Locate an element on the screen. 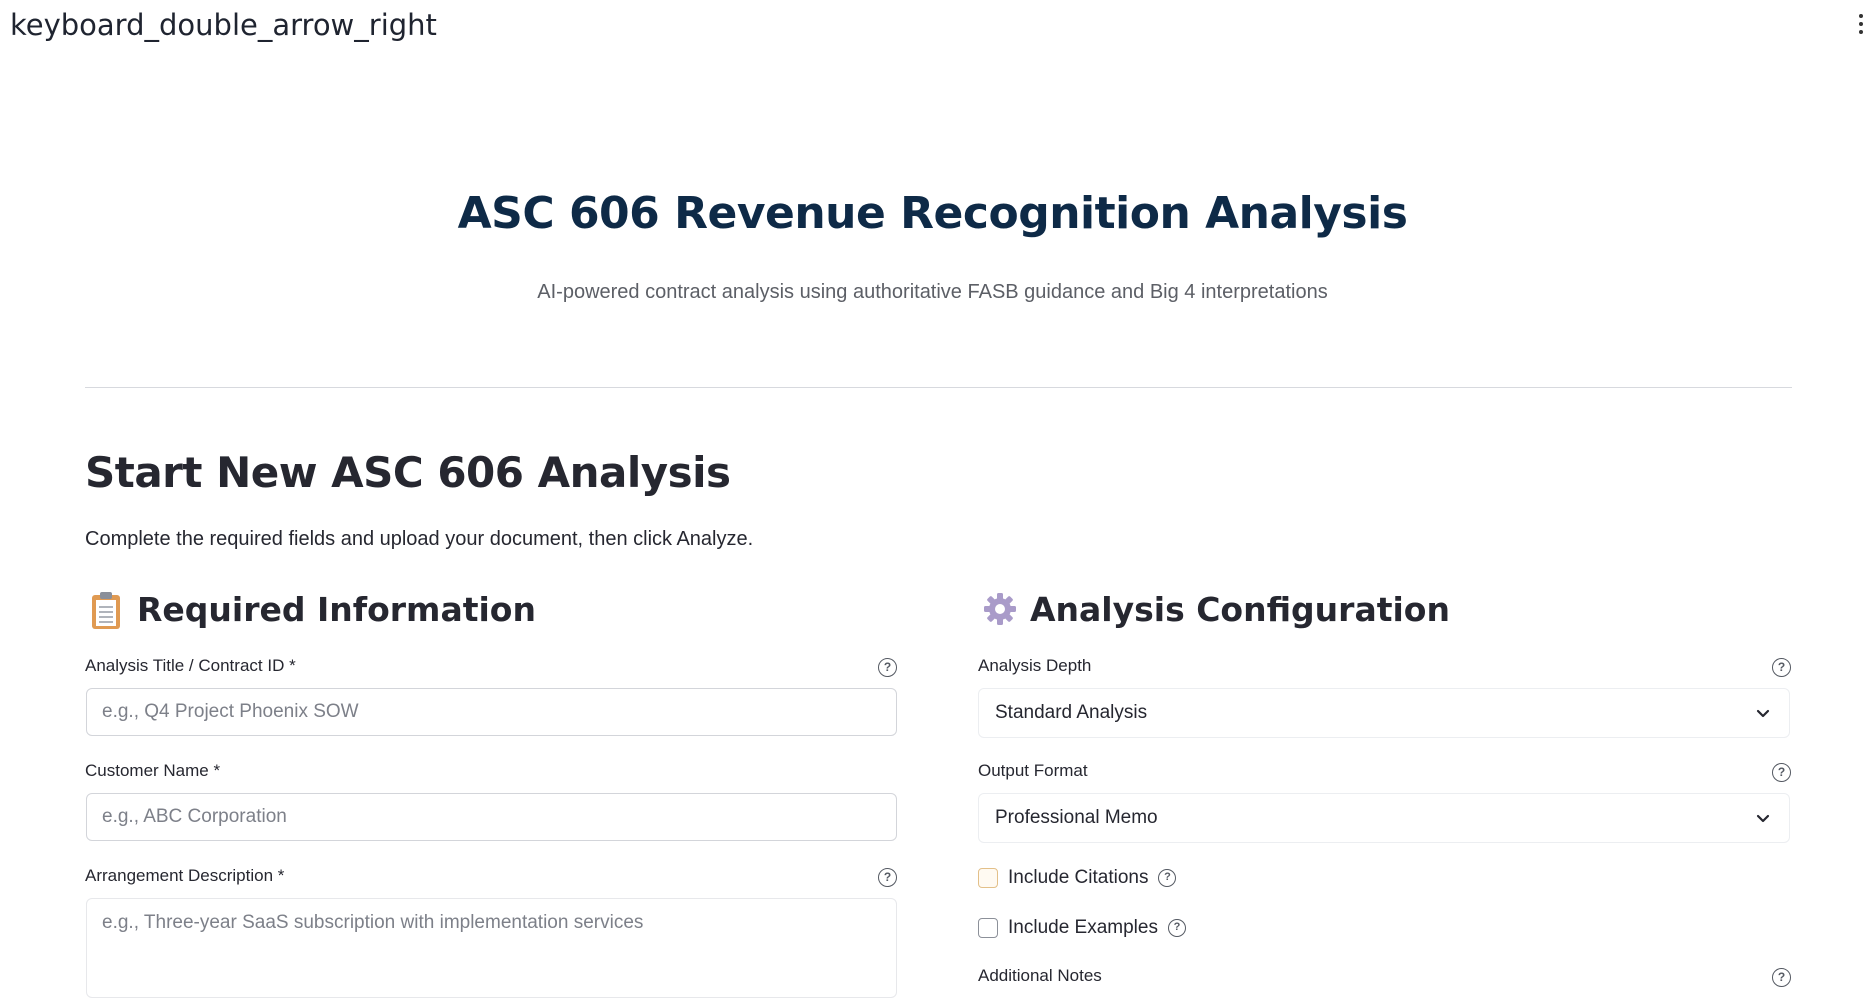 The width and height of the screenshot is (1865, 998). include-citations-label: Include Citations is located at coordinates (1078, 877).